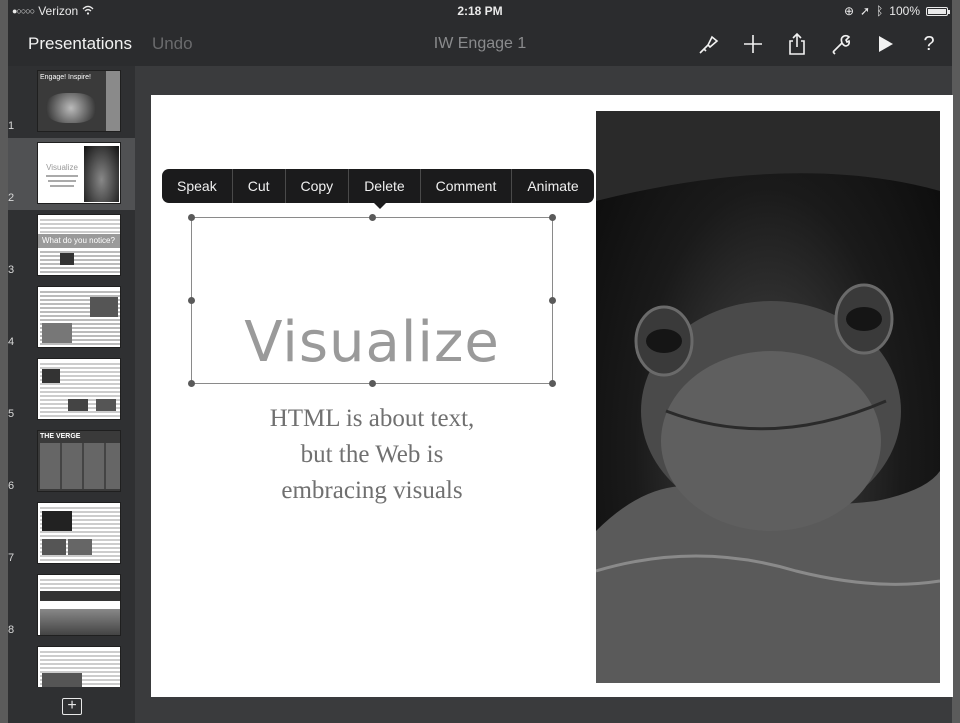 The width and height of the screenshot is (960, 723). I want to click on resize-handle-top-right, so click(552, 217).